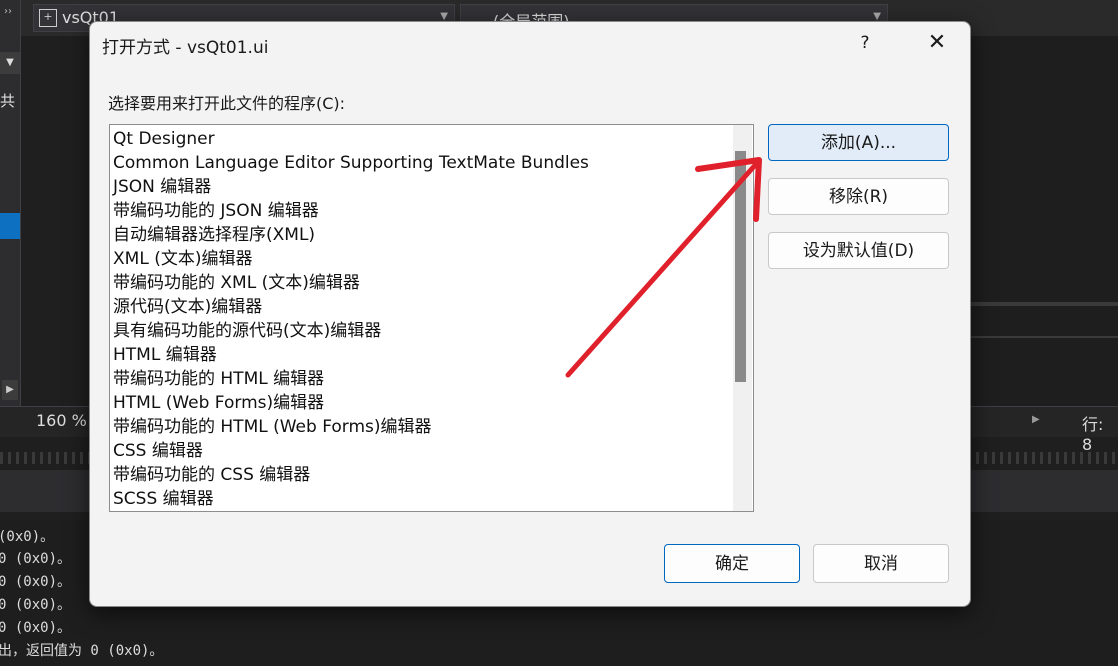 This screenshot has height=666, width=1118. What do you see at coordinates (48, 18) in the screenshot?
I see `qt-ui-file-icon: +` at bounding box center [48, 18].